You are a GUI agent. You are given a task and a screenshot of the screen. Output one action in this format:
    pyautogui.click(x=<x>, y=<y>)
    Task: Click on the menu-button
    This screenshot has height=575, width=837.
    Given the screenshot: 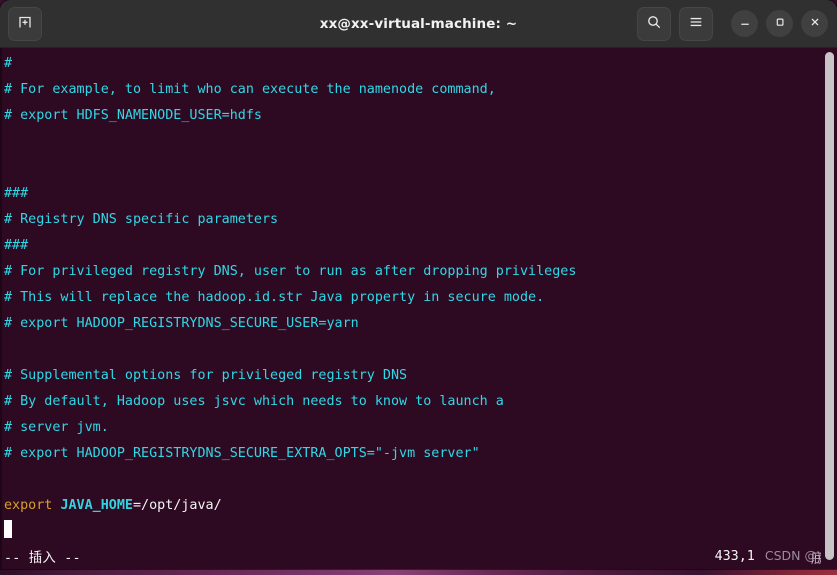 What is the action you would take?
    pyautogui.click(x=696, y=23)
    